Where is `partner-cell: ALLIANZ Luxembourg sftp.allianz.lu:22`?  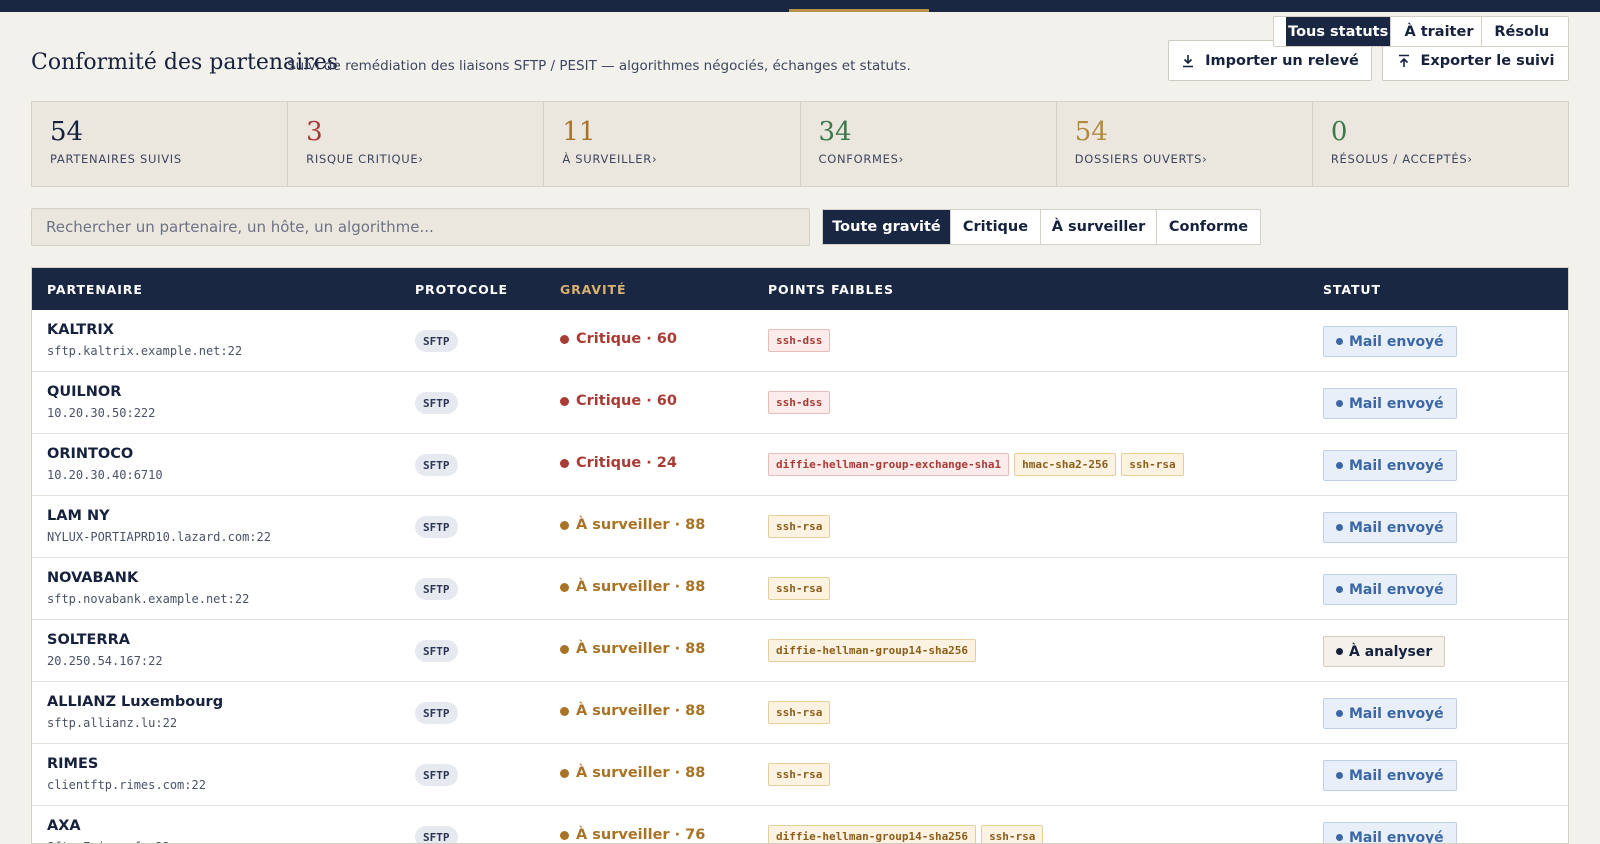
partner-cell: ALLIANZ Luxembourg sftp.allianz.lu:22 is located at coordinates (135, 712).